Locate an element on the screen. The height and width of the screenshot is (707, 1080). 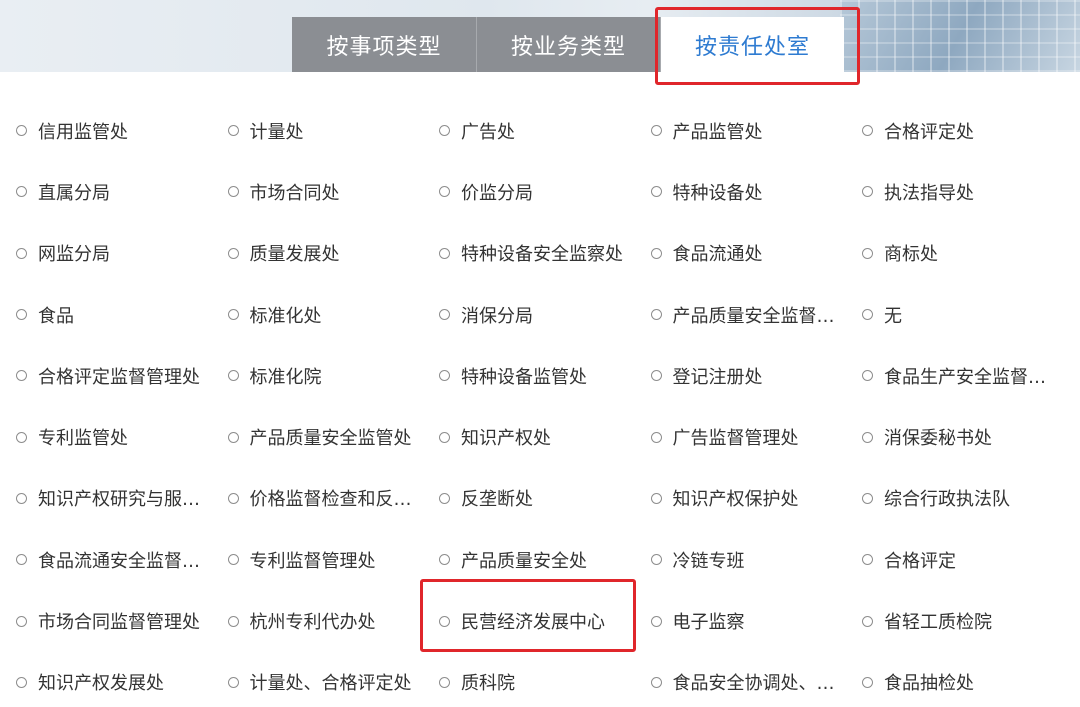
department-option: 专利监管处 is located at coordinates (122, 437).